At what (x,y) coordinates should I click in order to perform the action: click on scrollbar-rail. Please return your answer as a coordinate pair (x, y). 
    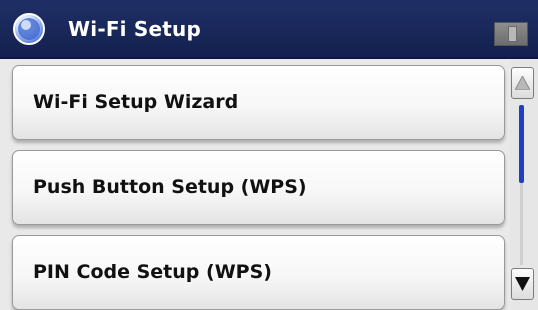
    Looking at the image, I should click on (521, 224).